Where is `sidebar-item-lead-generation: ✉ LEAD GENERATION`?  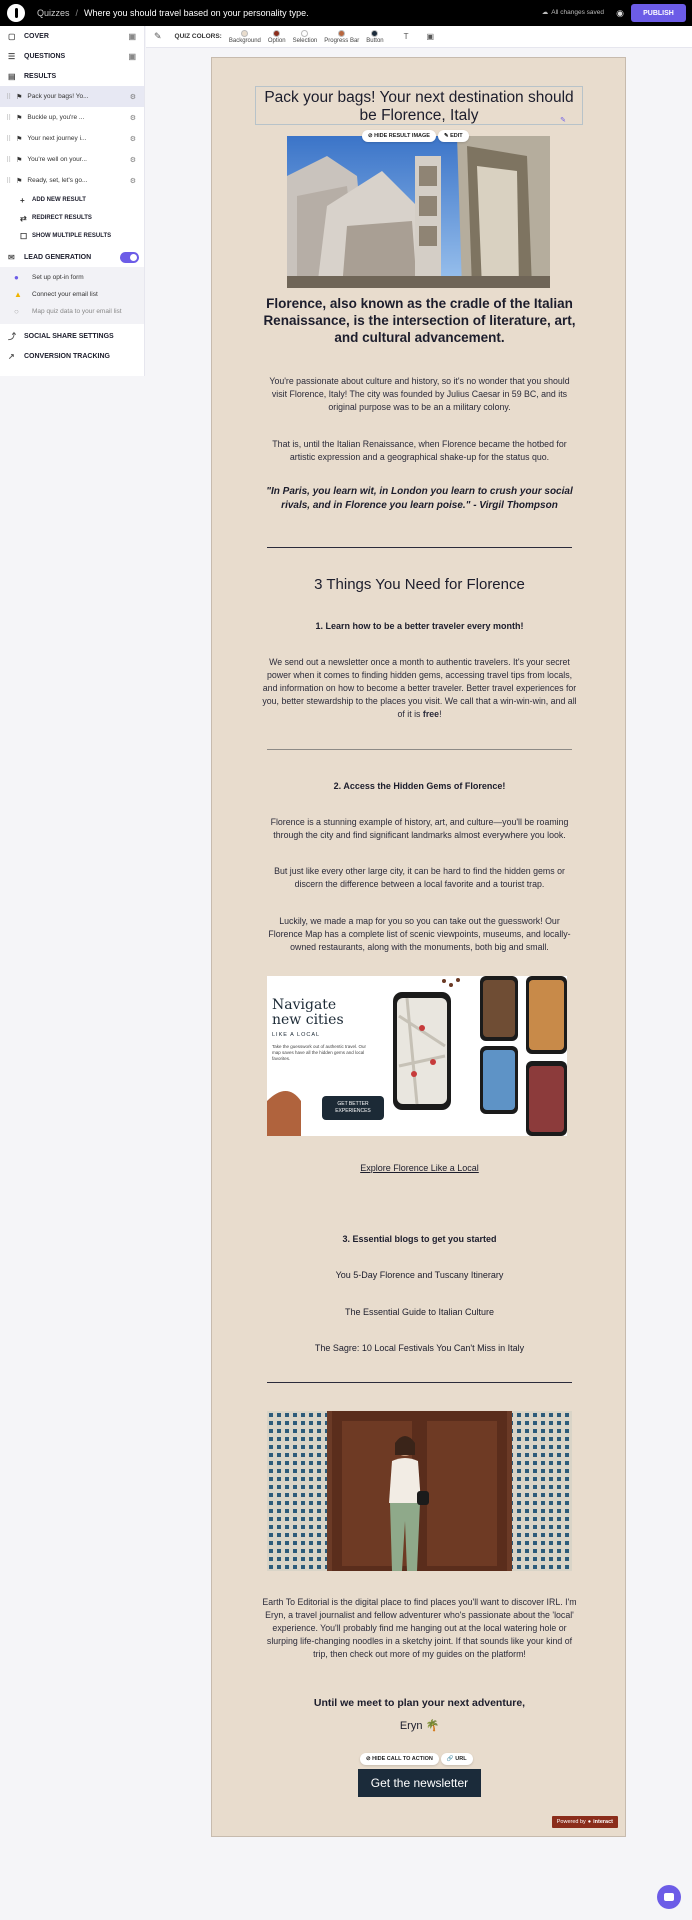 sidebar-item-lead-generation: ✉ LEAD GENERATION is located at coordinates (72, 257).